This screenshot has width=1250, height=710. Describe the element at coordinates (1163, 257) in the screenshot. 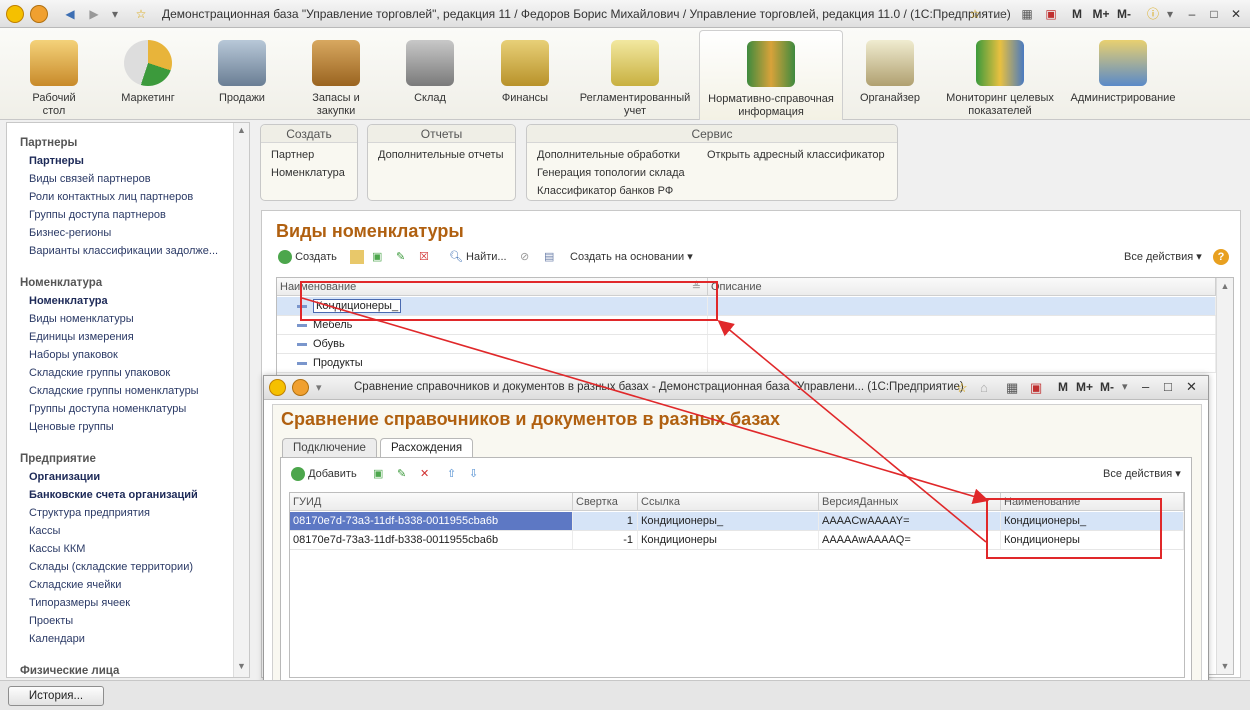

I see `all-actions-button: Все действия ▾` at that location.